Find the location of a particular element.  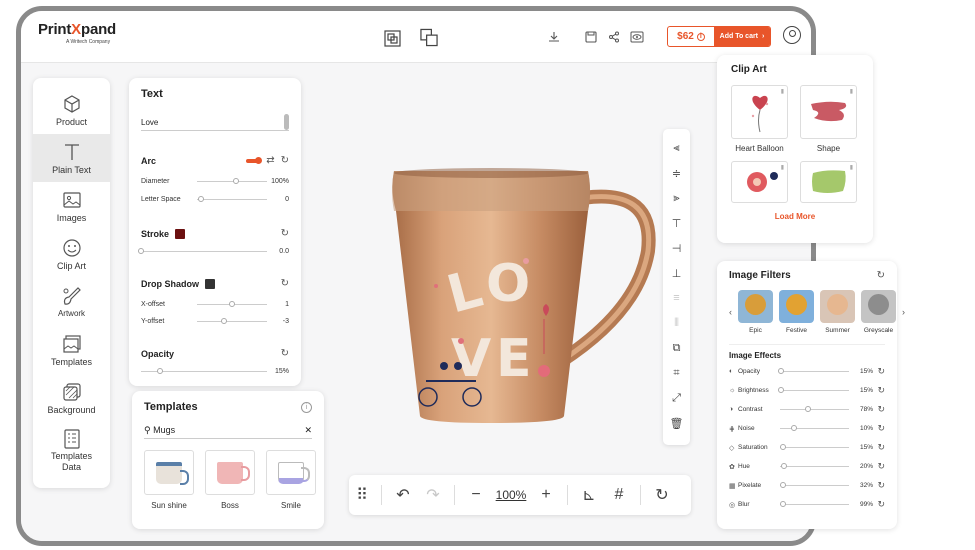

reset-view-icon: ↻ is located at coordinates (662, 495).